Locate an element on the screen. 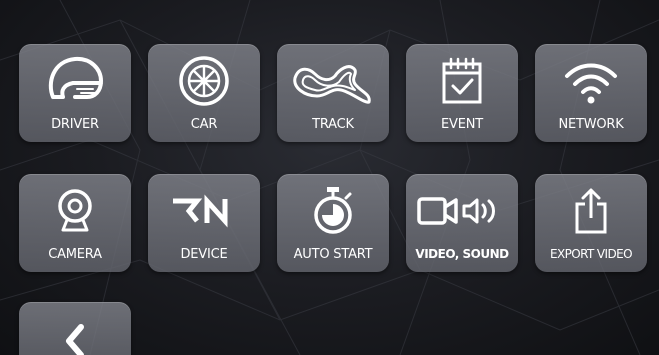 This screenshot has width=659, height=355. video-sound-button: VIDEO, SOUND is located at coordinates (462, 223).